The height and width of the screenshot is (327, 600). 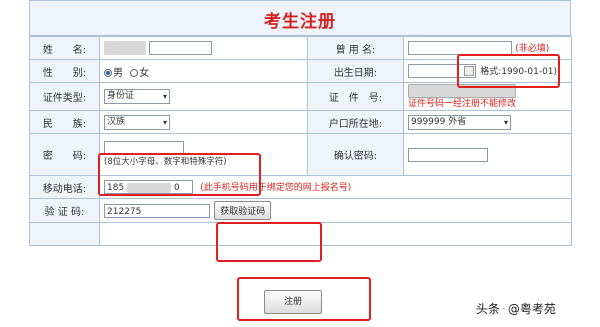 I want to click on highlight-password, so click(x=179, y=174).